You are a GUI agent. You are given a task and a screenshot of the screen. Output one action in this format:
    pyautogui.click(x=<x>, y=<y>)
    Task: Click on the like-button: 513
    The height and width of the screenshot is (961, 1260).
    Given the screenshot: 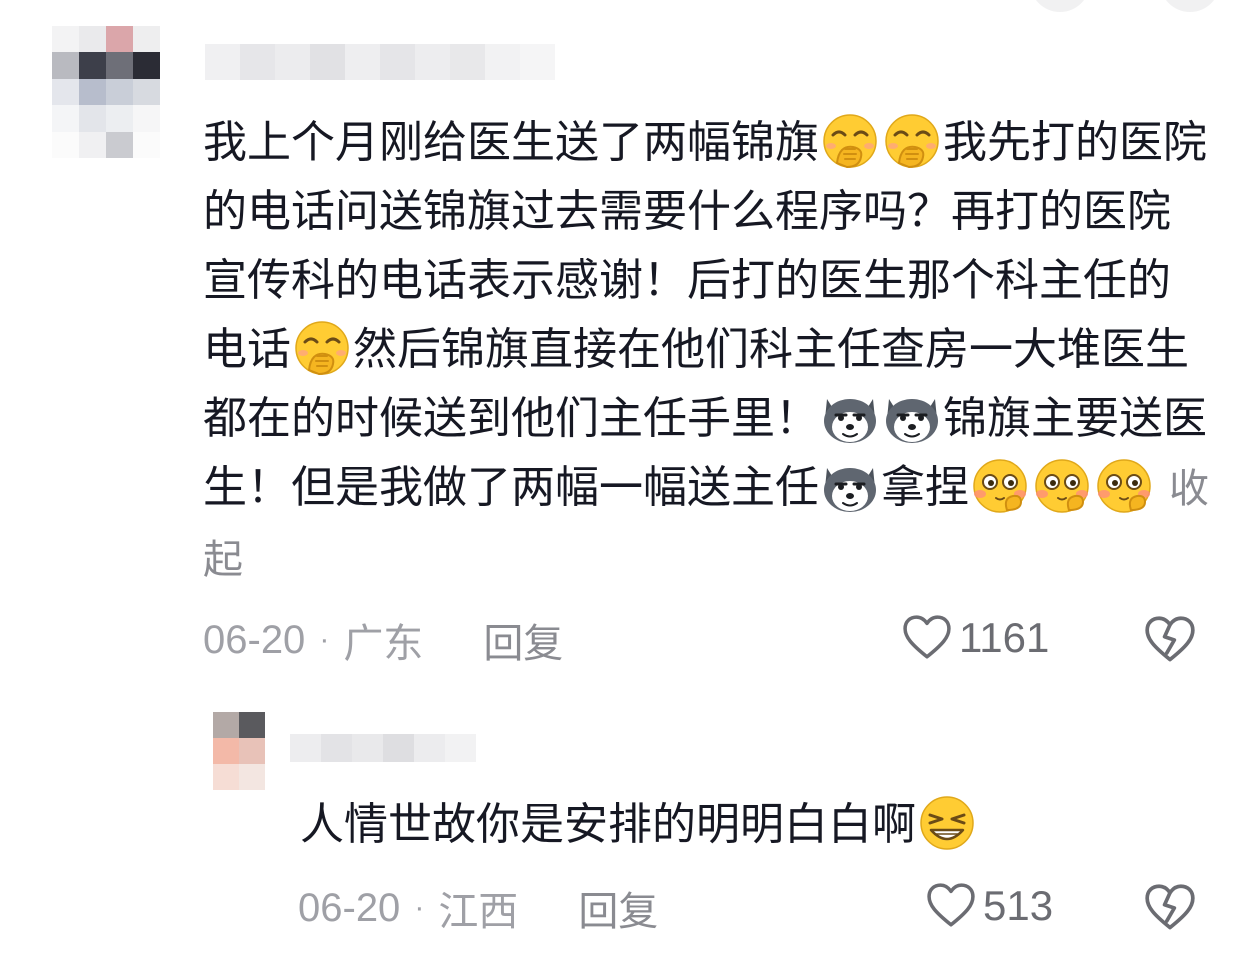 What is the action you would take?
    pyautogui.click(x=990, y=906)
    